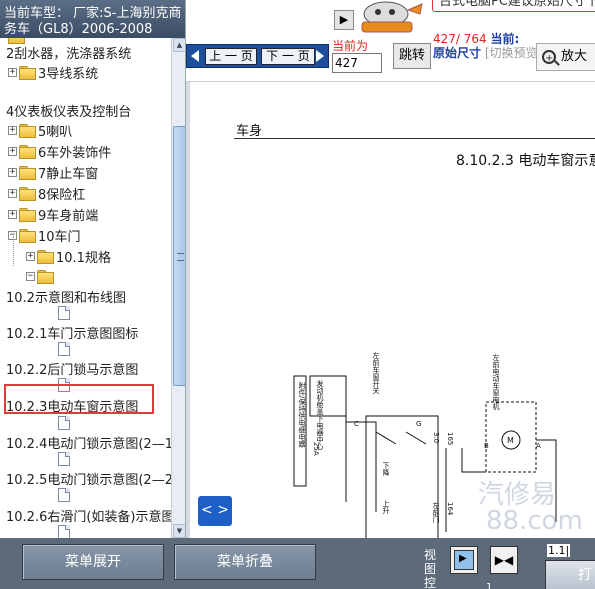 Image resolution: width=595 pixels, height=589 pixels. Describe the element at coordinates (510, 440) in the screenshot. I see `svg-text: M` at that location.